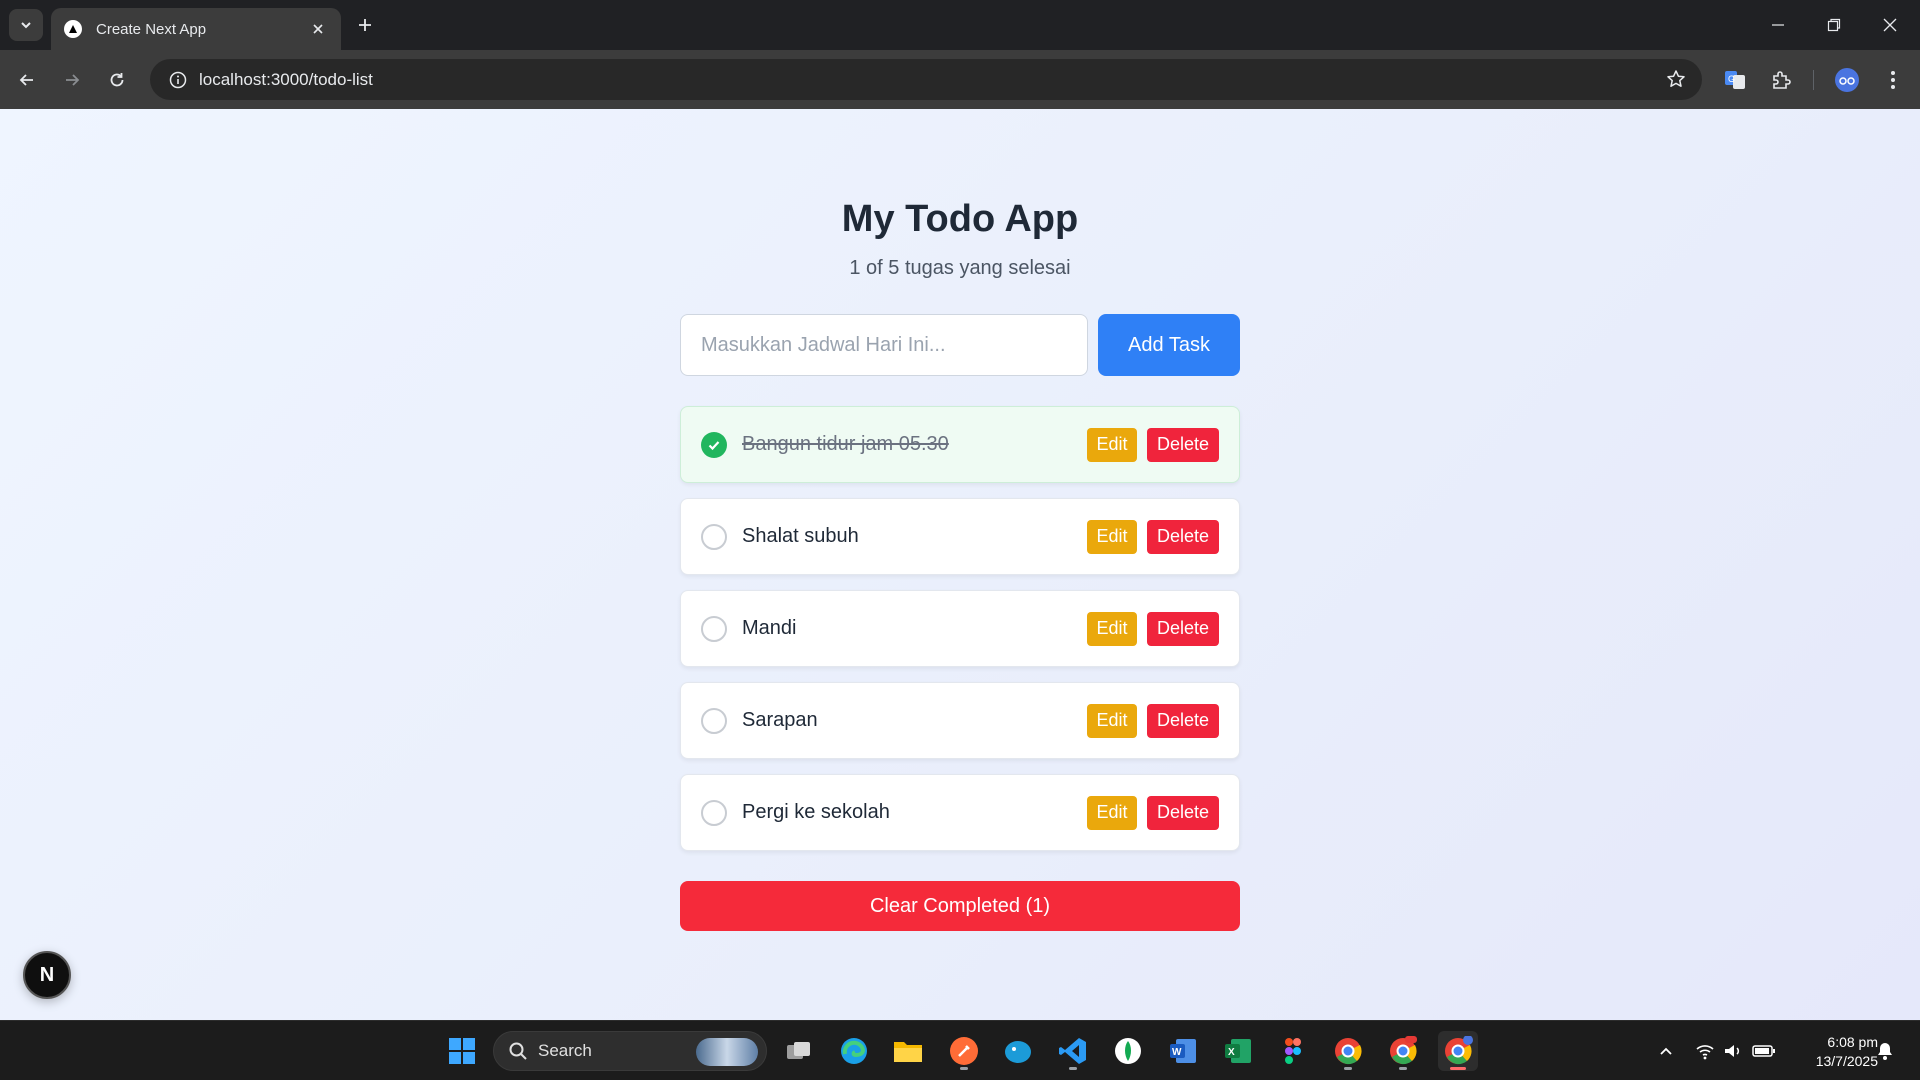  What do you see at coordinates (1458, 1051) in the screenshot?
I see `chrome-active-icon` at bounding box center [1458, 1051].